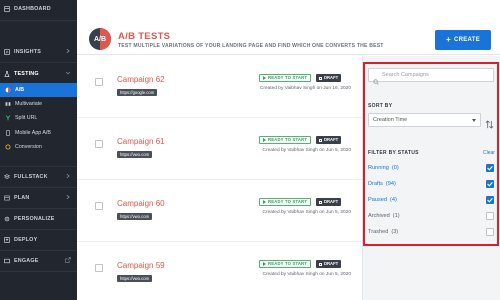 This screenshot has height=300, width=500. I want to click on conversion-icon, so click(8, 147).